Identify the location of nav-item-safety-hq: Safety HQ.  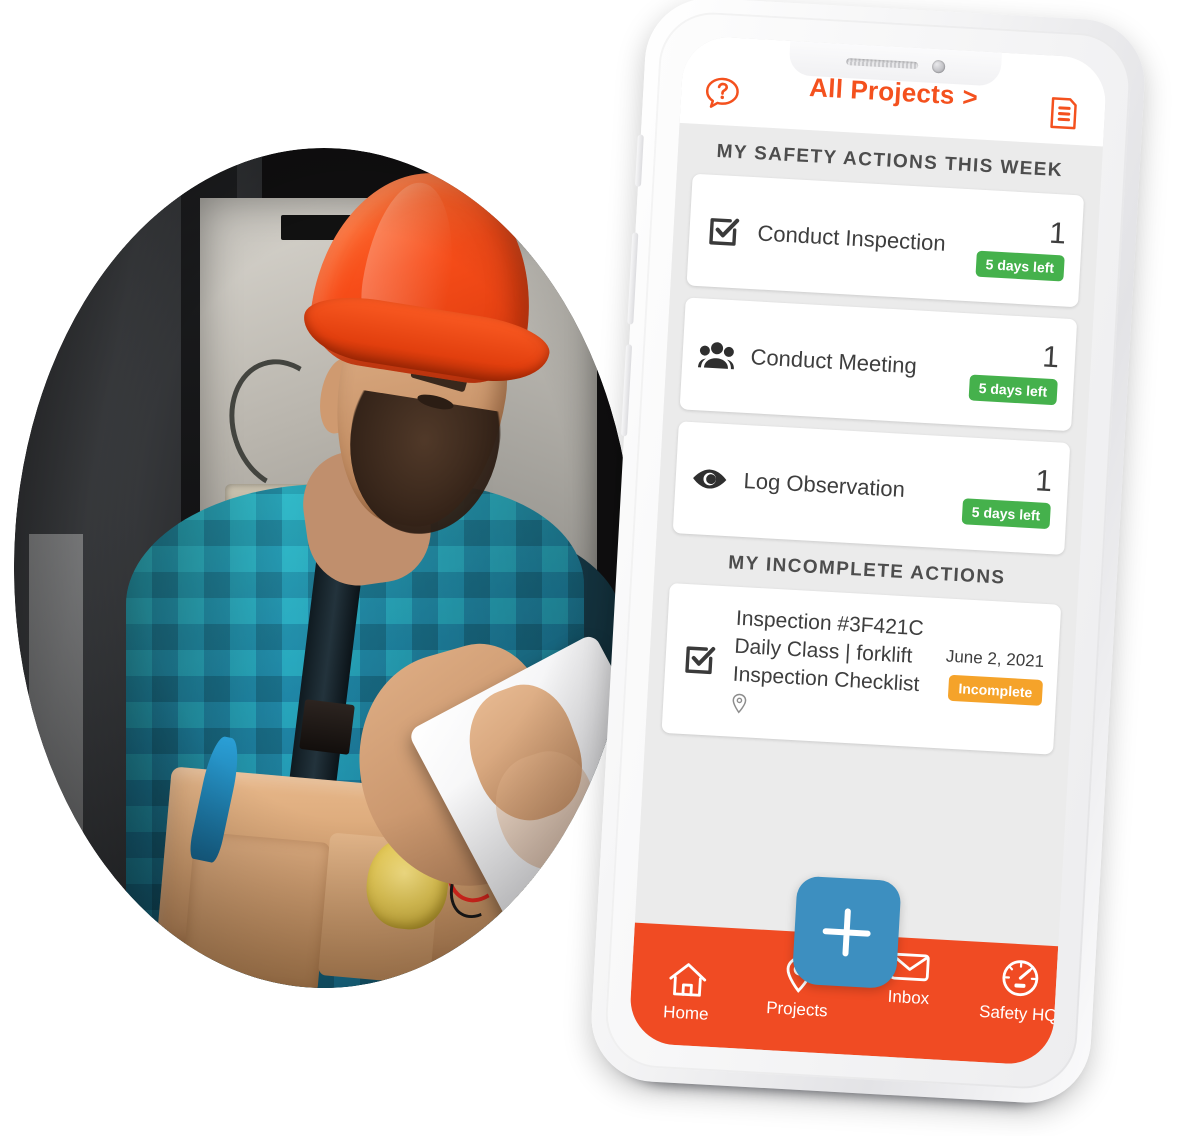
(1020, 991).